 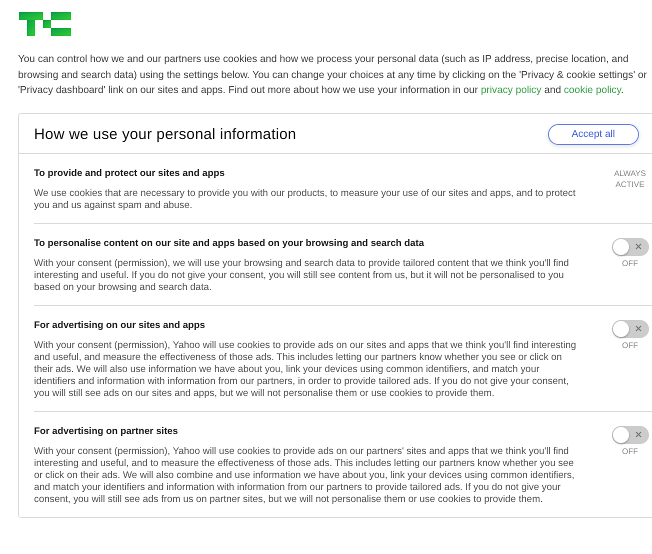 What do you see at coordinates (165, 134) in the screenshot?
I see `panel-title: How we use your personal information` at bounding box center [165, 134].